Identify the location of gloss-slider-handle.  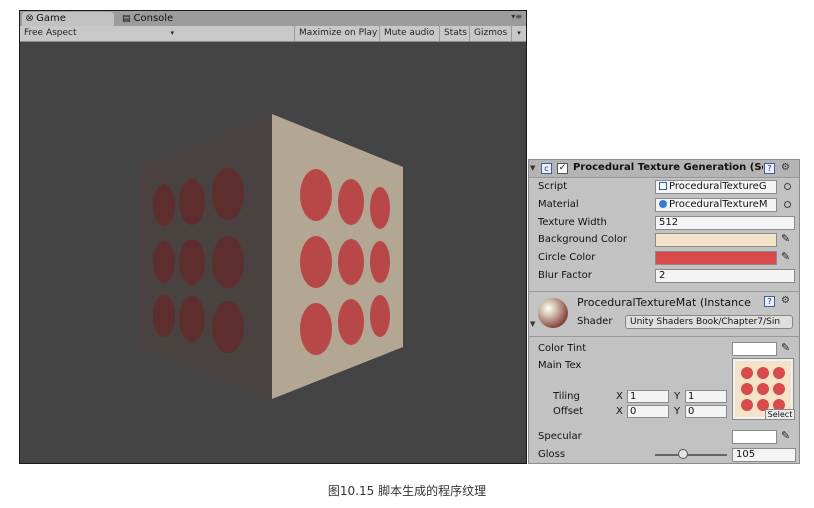
(683, 454).